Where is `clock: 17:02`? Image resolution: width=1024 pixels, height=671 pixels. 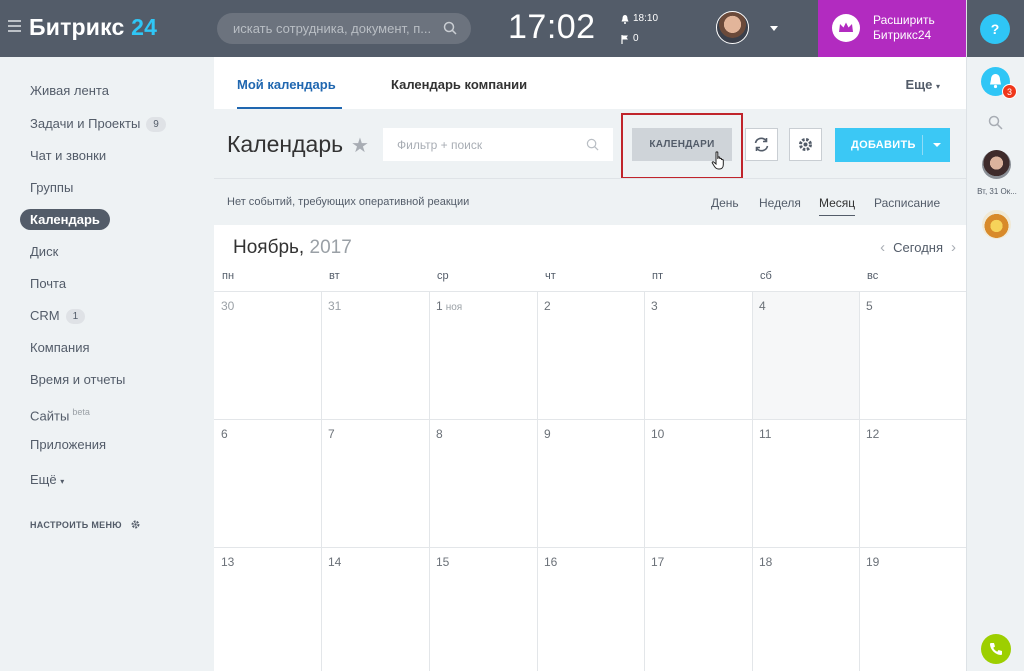 clock: 17:02 is located at coordinates (552, 27).